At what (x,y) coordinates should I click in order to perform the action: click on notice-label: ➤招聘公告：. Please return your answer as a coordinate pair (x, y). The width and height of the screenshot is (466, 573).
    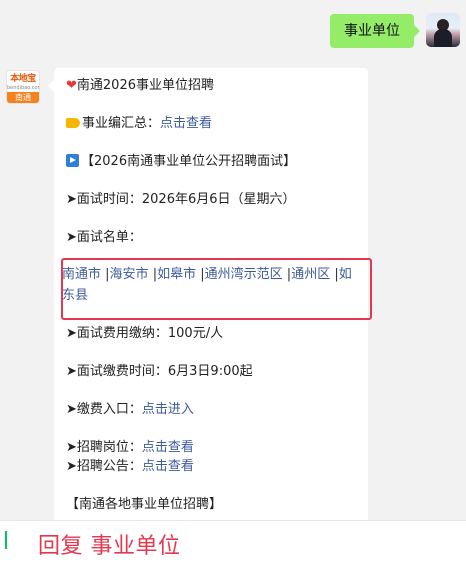
    Looking at the image, I should click on (104, 466).